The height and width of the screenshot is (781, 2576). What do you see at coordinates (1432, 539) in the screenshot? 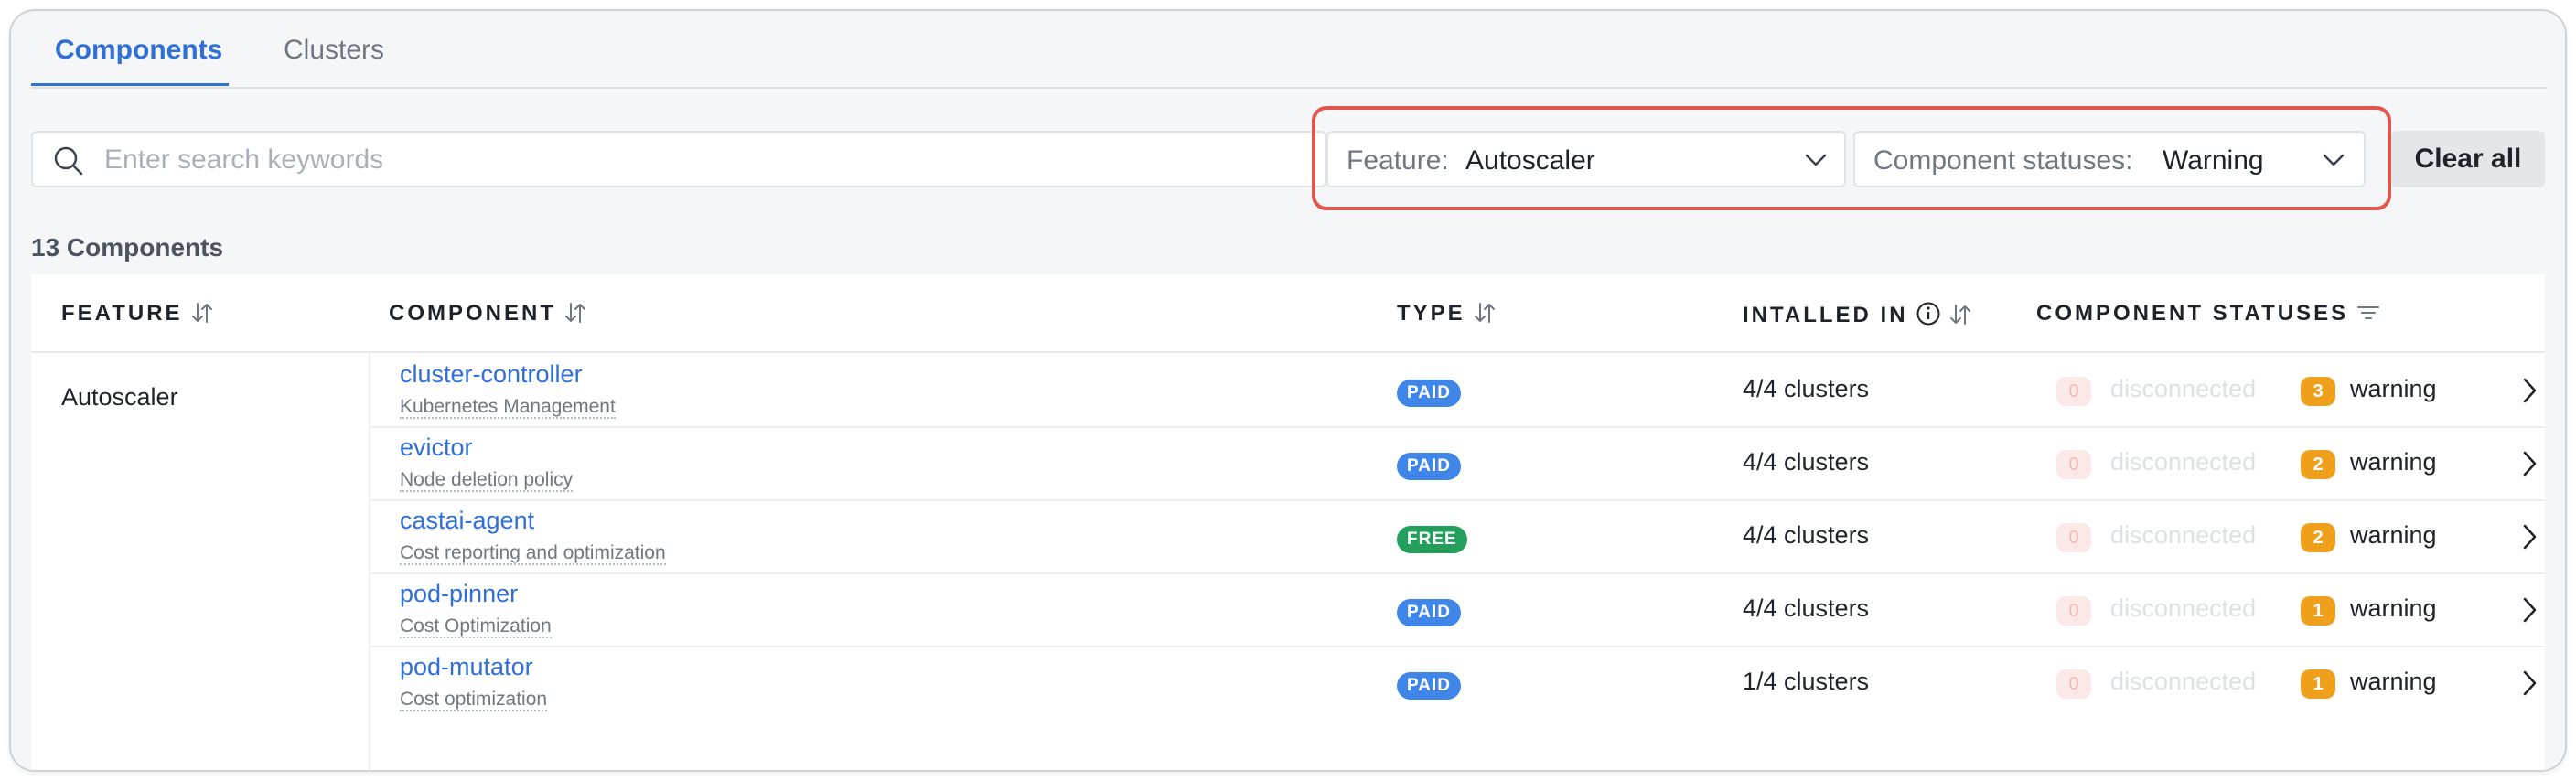
I see `type-badge: FREE` at bounding box center [1432, 539].